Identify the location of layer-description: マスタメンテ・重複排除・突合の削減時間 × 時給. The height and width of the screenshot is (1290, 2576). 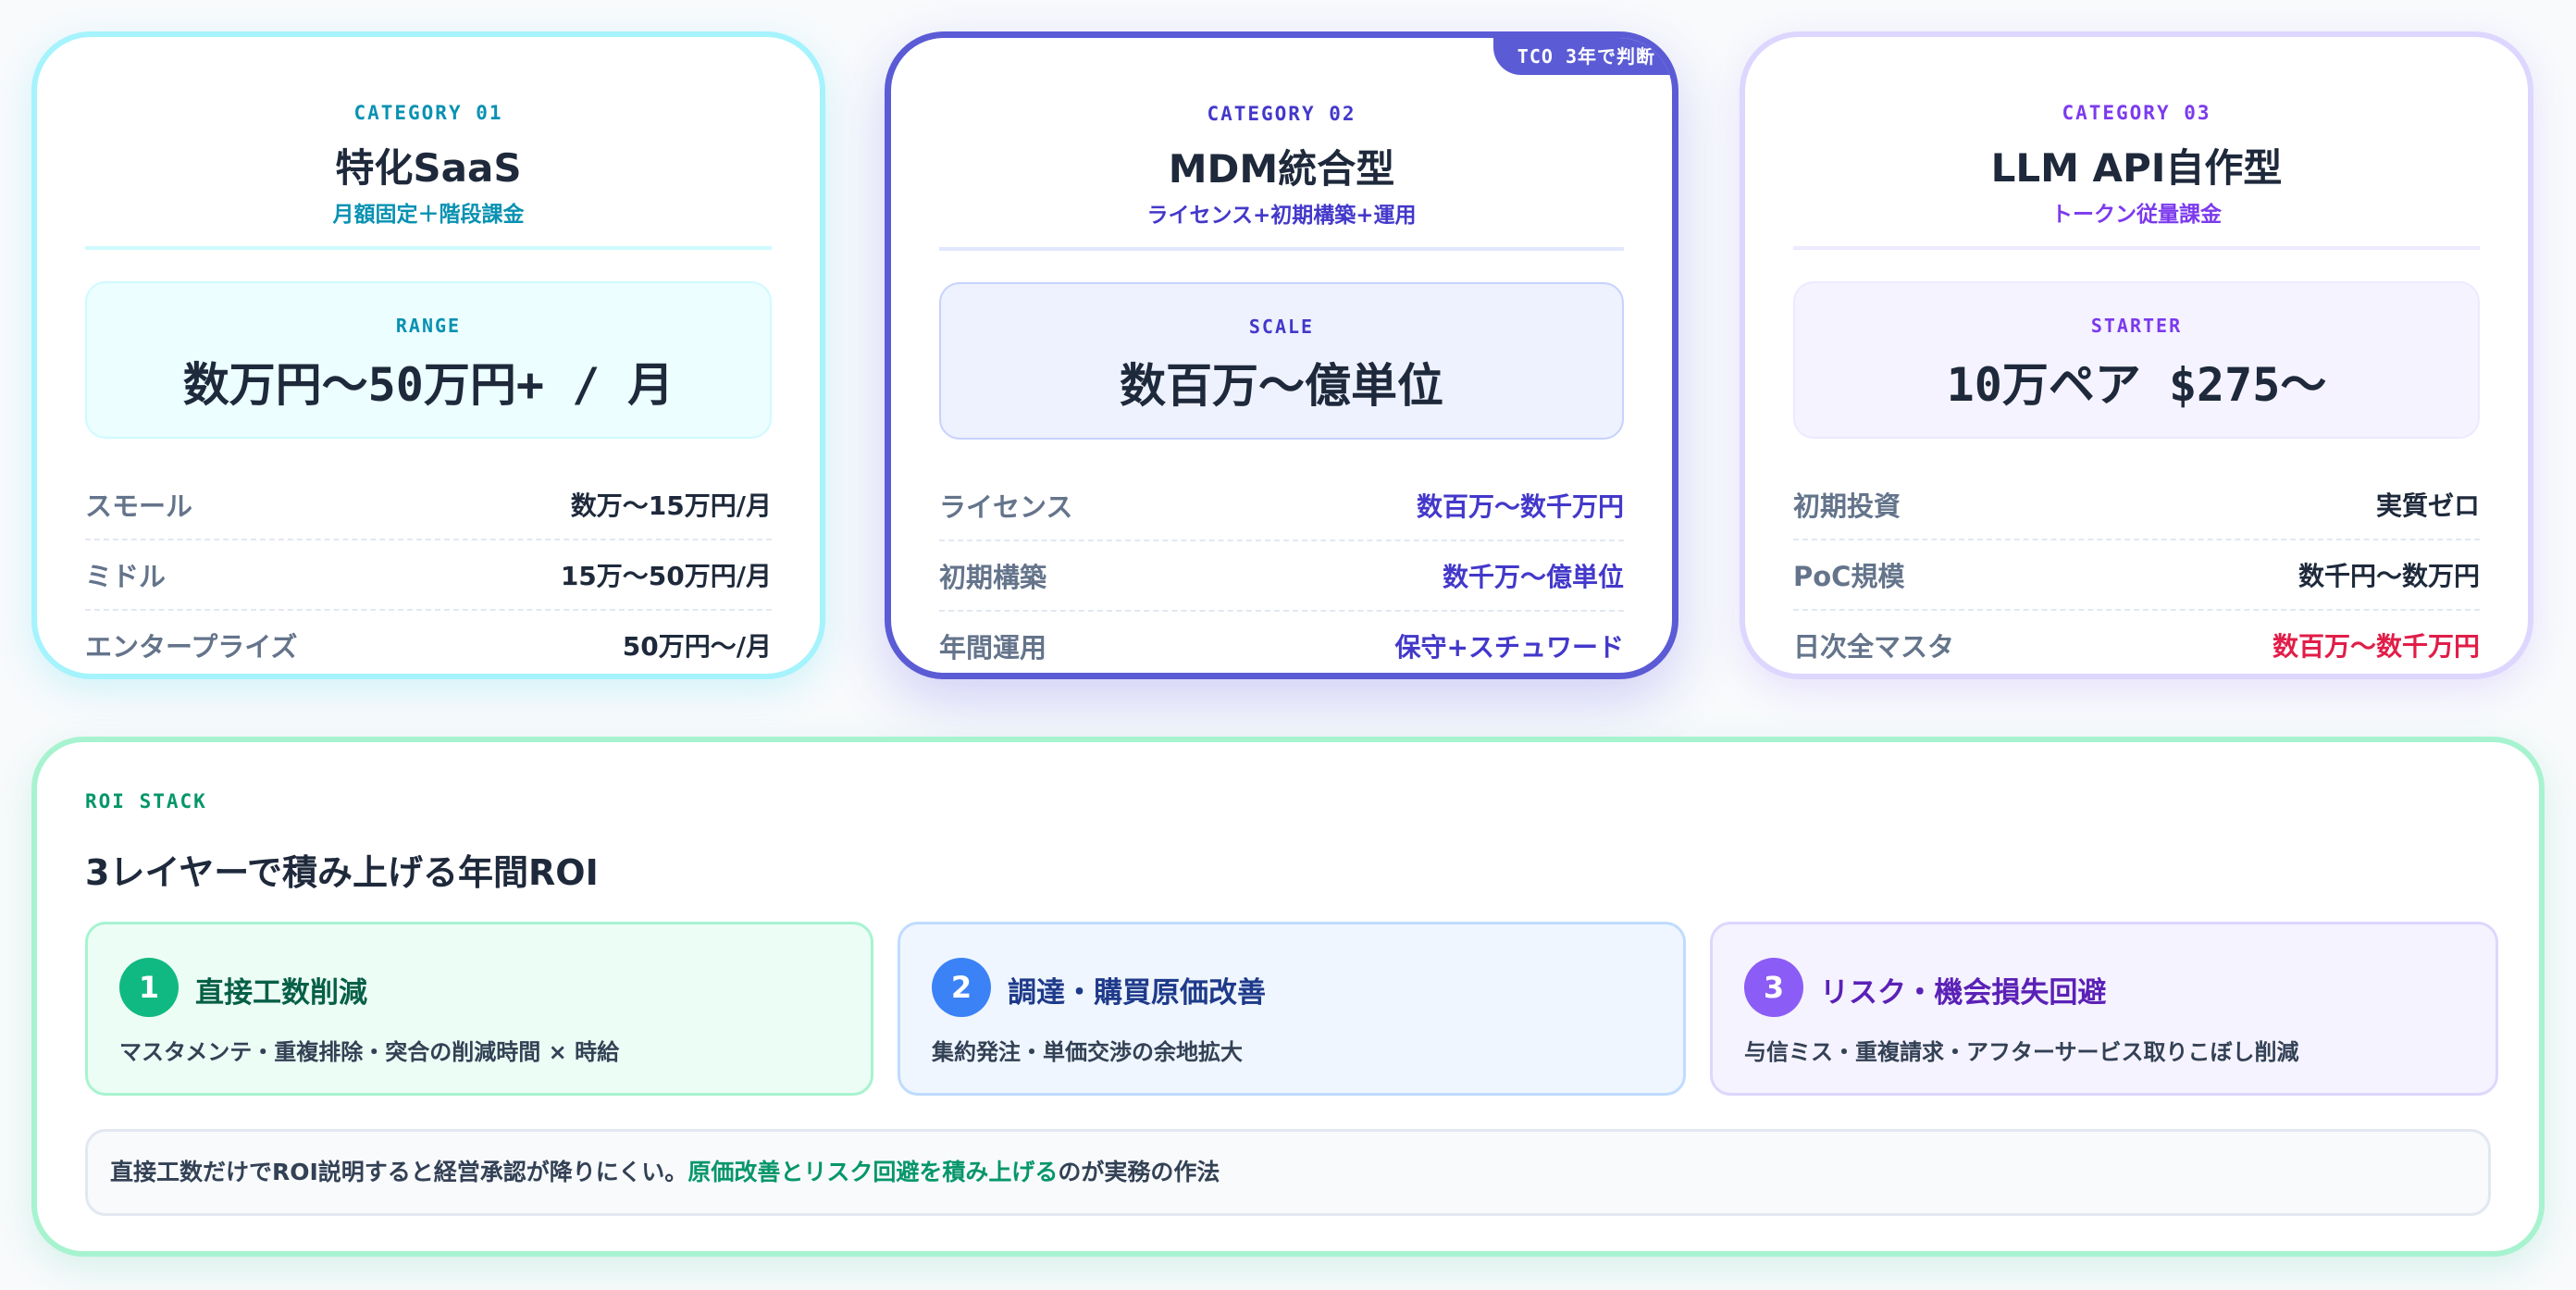
(369, 1052).